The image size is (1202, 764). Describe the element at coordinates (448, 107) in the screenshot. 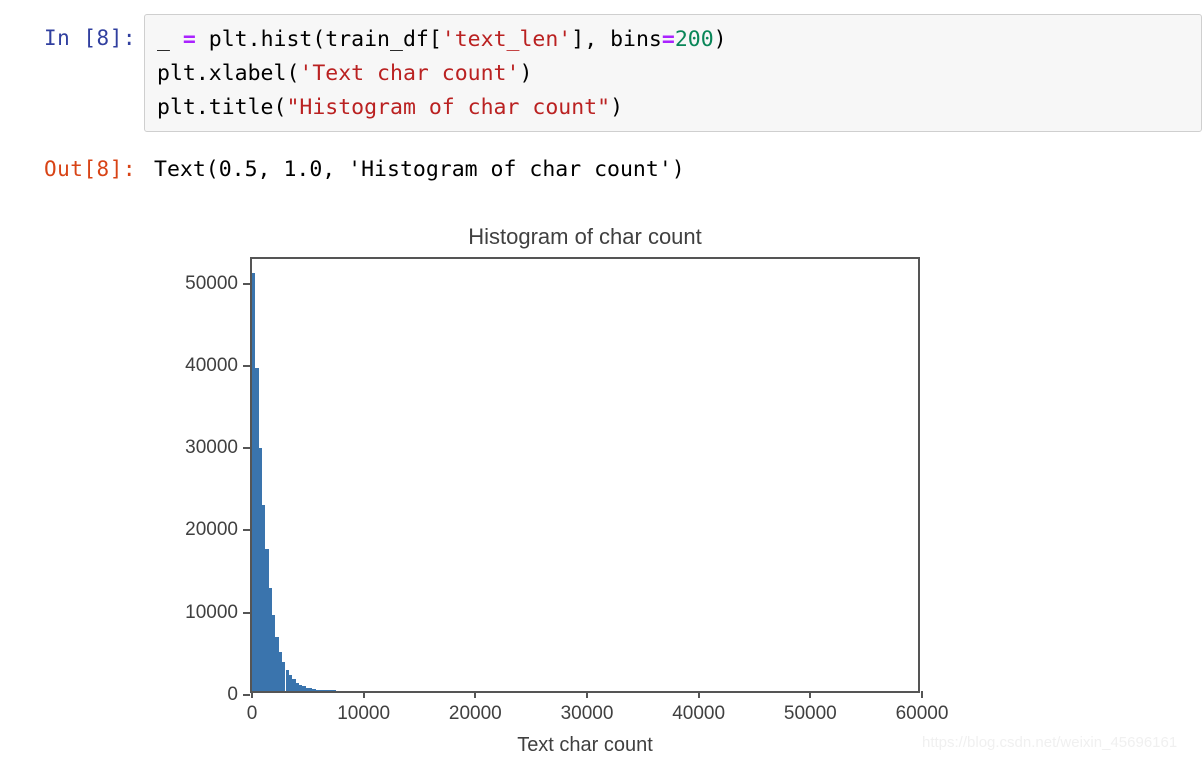

I see `code-token: "Histogram of char count"` at that location.